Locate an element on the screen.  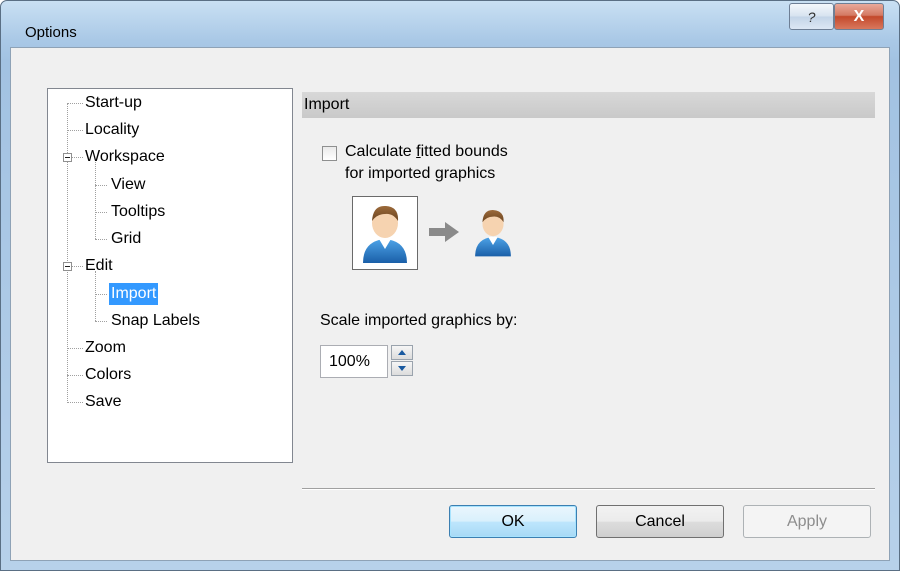
separator is located at coordinates (588, 489).